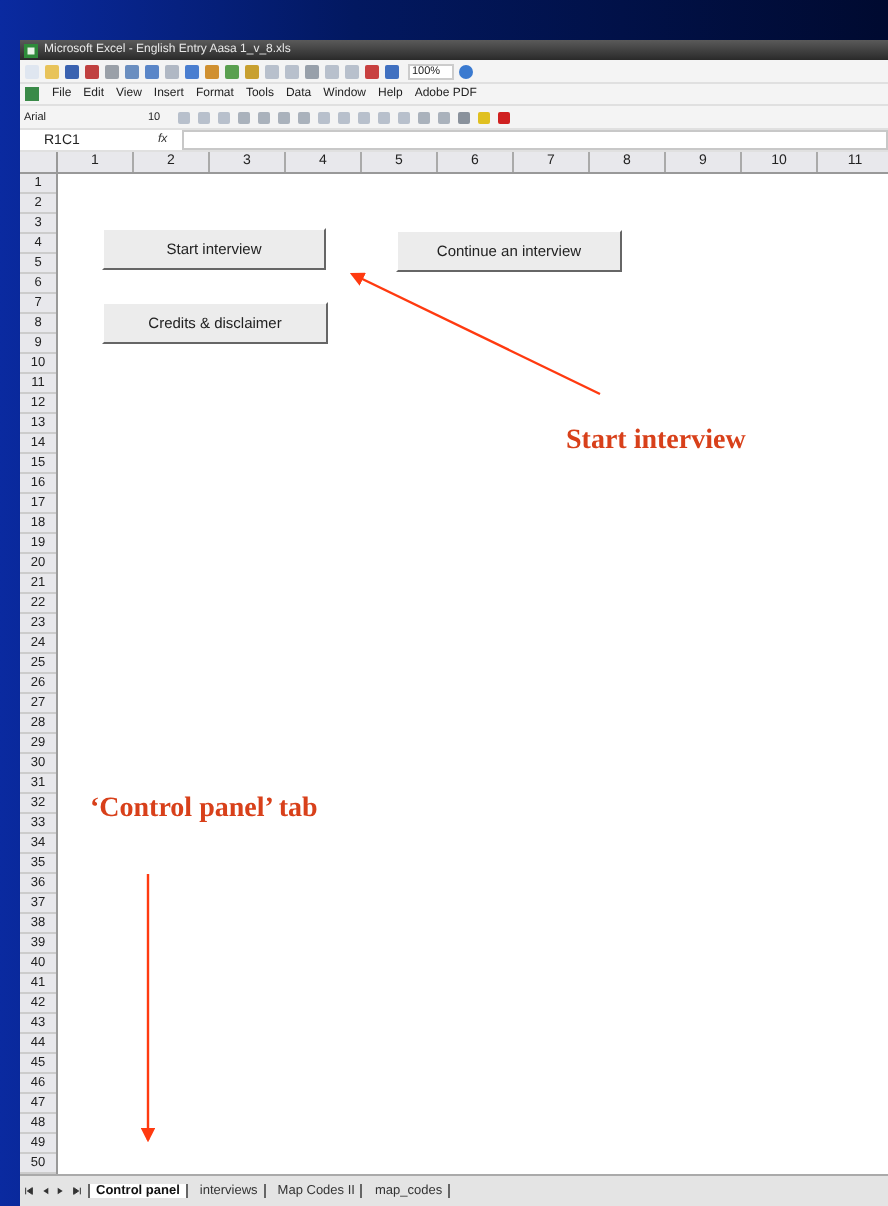  What do you see at coordinates (77, 1191) in the screenshot?
I see `last-sheet-icon` at bounding box center [77, 1191].